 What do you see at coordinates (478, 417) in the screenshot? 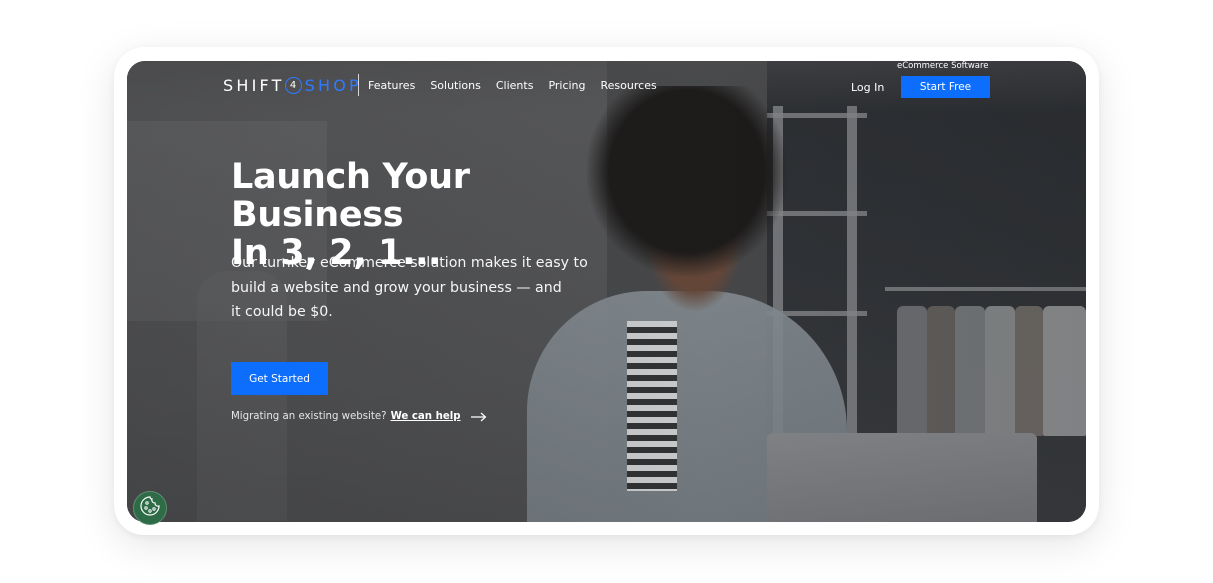
I see `arrow-right-icon` at bounding box center [478, 417].